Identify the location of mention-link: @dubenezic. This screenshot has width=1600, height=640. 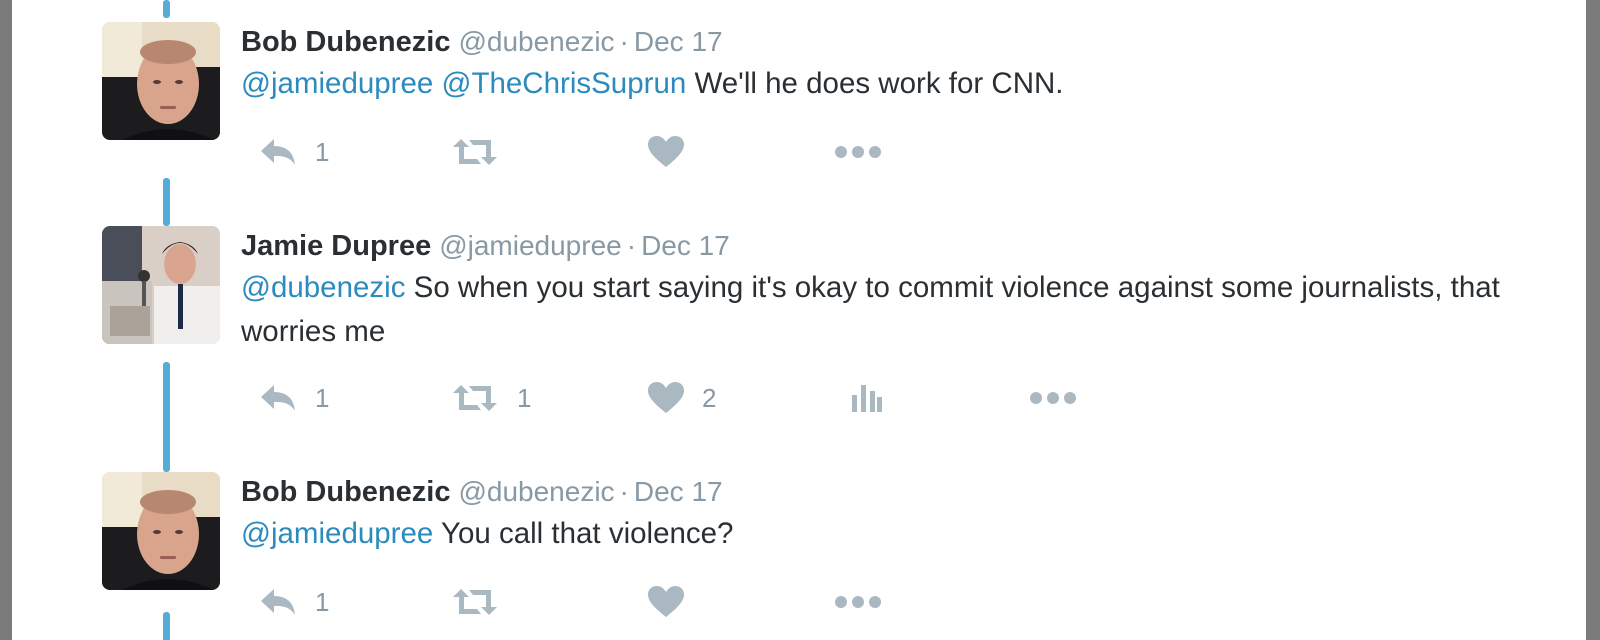
(323, 287).